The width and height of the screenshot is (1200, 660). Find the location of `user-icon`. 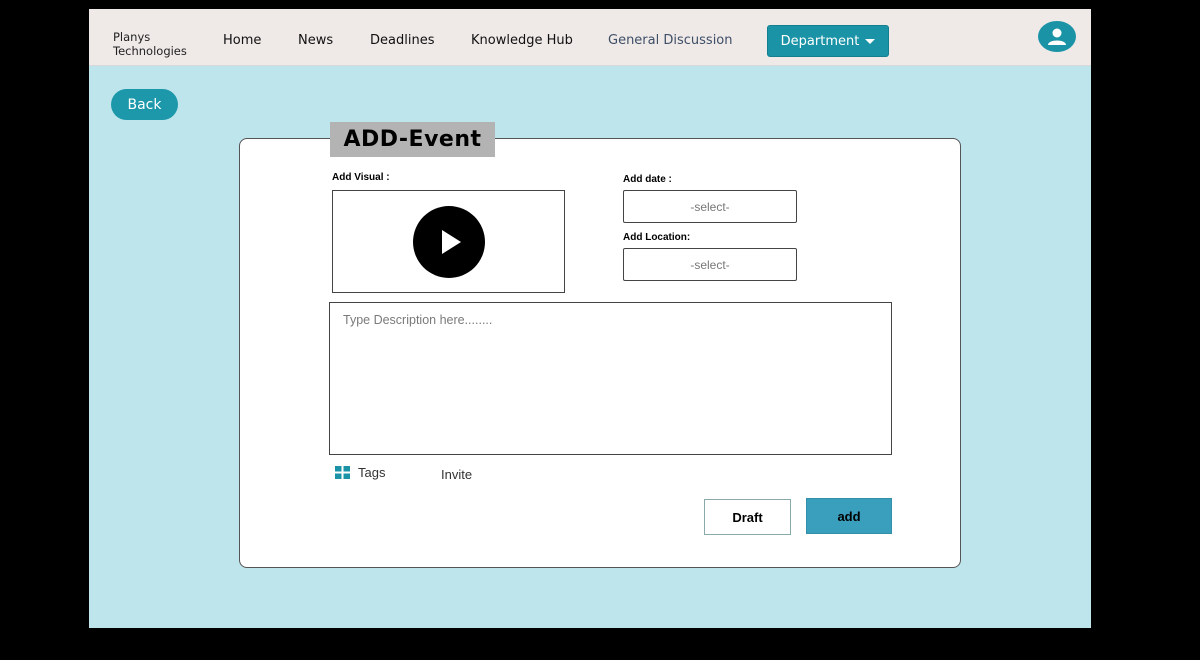

user-icon is located at coordinates (1057, 36).